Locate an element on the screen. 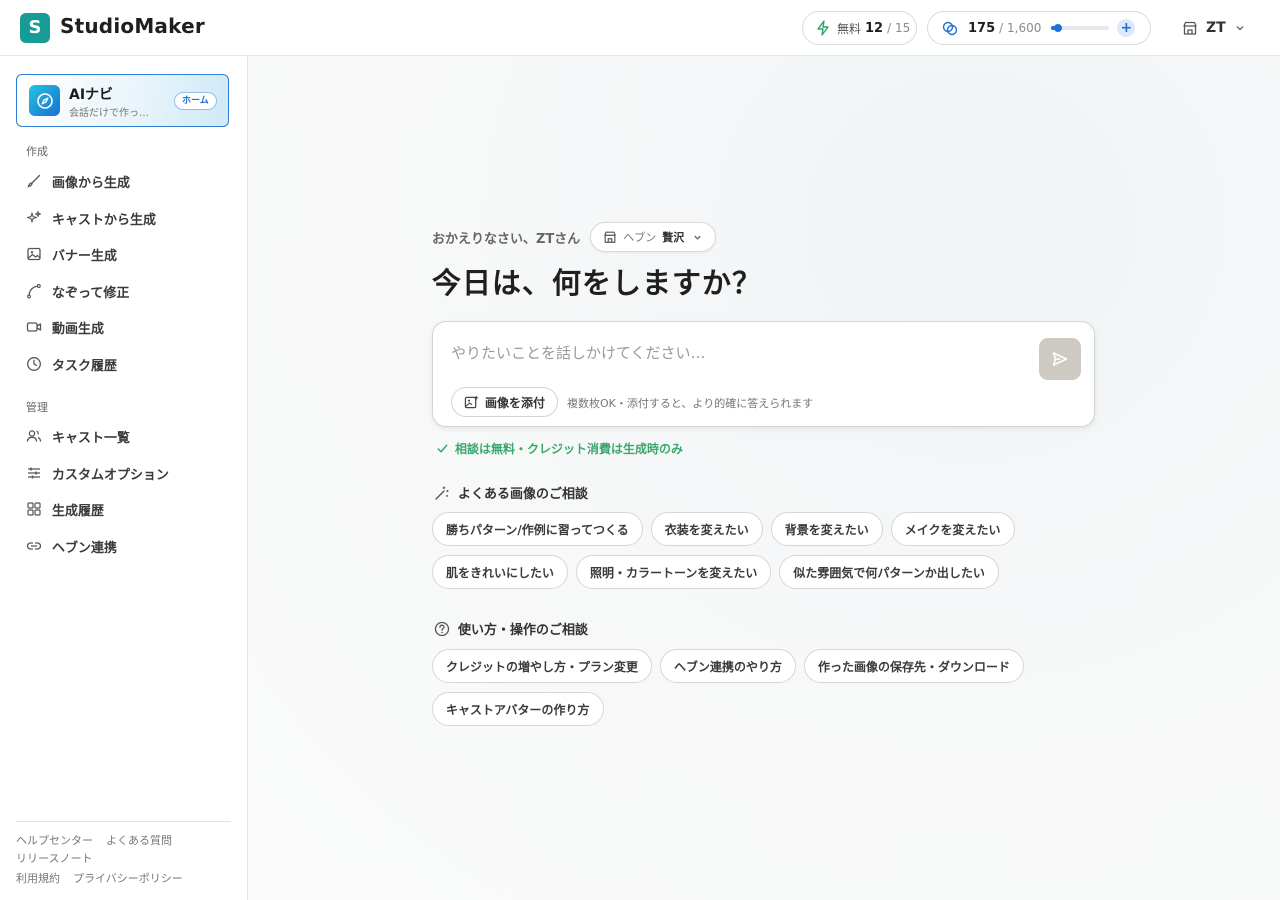  sidebar-item-trace-fix: なぞって修正 is located at coordinates (123, 291).